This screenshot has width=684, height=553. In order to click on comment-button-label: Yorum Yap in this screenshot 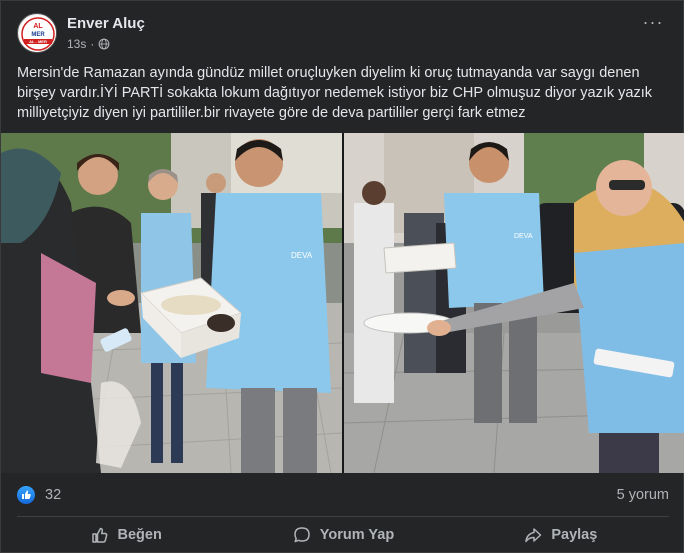, I will do `click(357, 535)`.